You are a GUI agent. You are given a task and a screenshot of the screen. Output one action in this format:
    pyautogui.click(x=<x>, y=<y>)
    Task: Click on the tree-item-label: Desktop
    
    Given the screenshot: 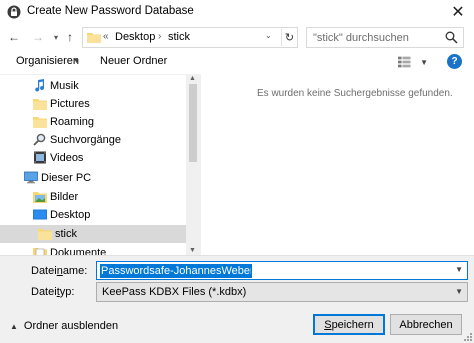 What is the action you would take?
    pyautogui.click(x=70, y=215)
    